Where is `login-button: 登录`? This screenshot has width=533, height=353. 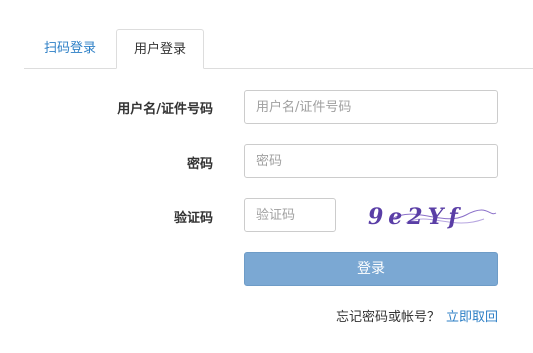
login-button: 登录 is located at coordinates (371, 269).